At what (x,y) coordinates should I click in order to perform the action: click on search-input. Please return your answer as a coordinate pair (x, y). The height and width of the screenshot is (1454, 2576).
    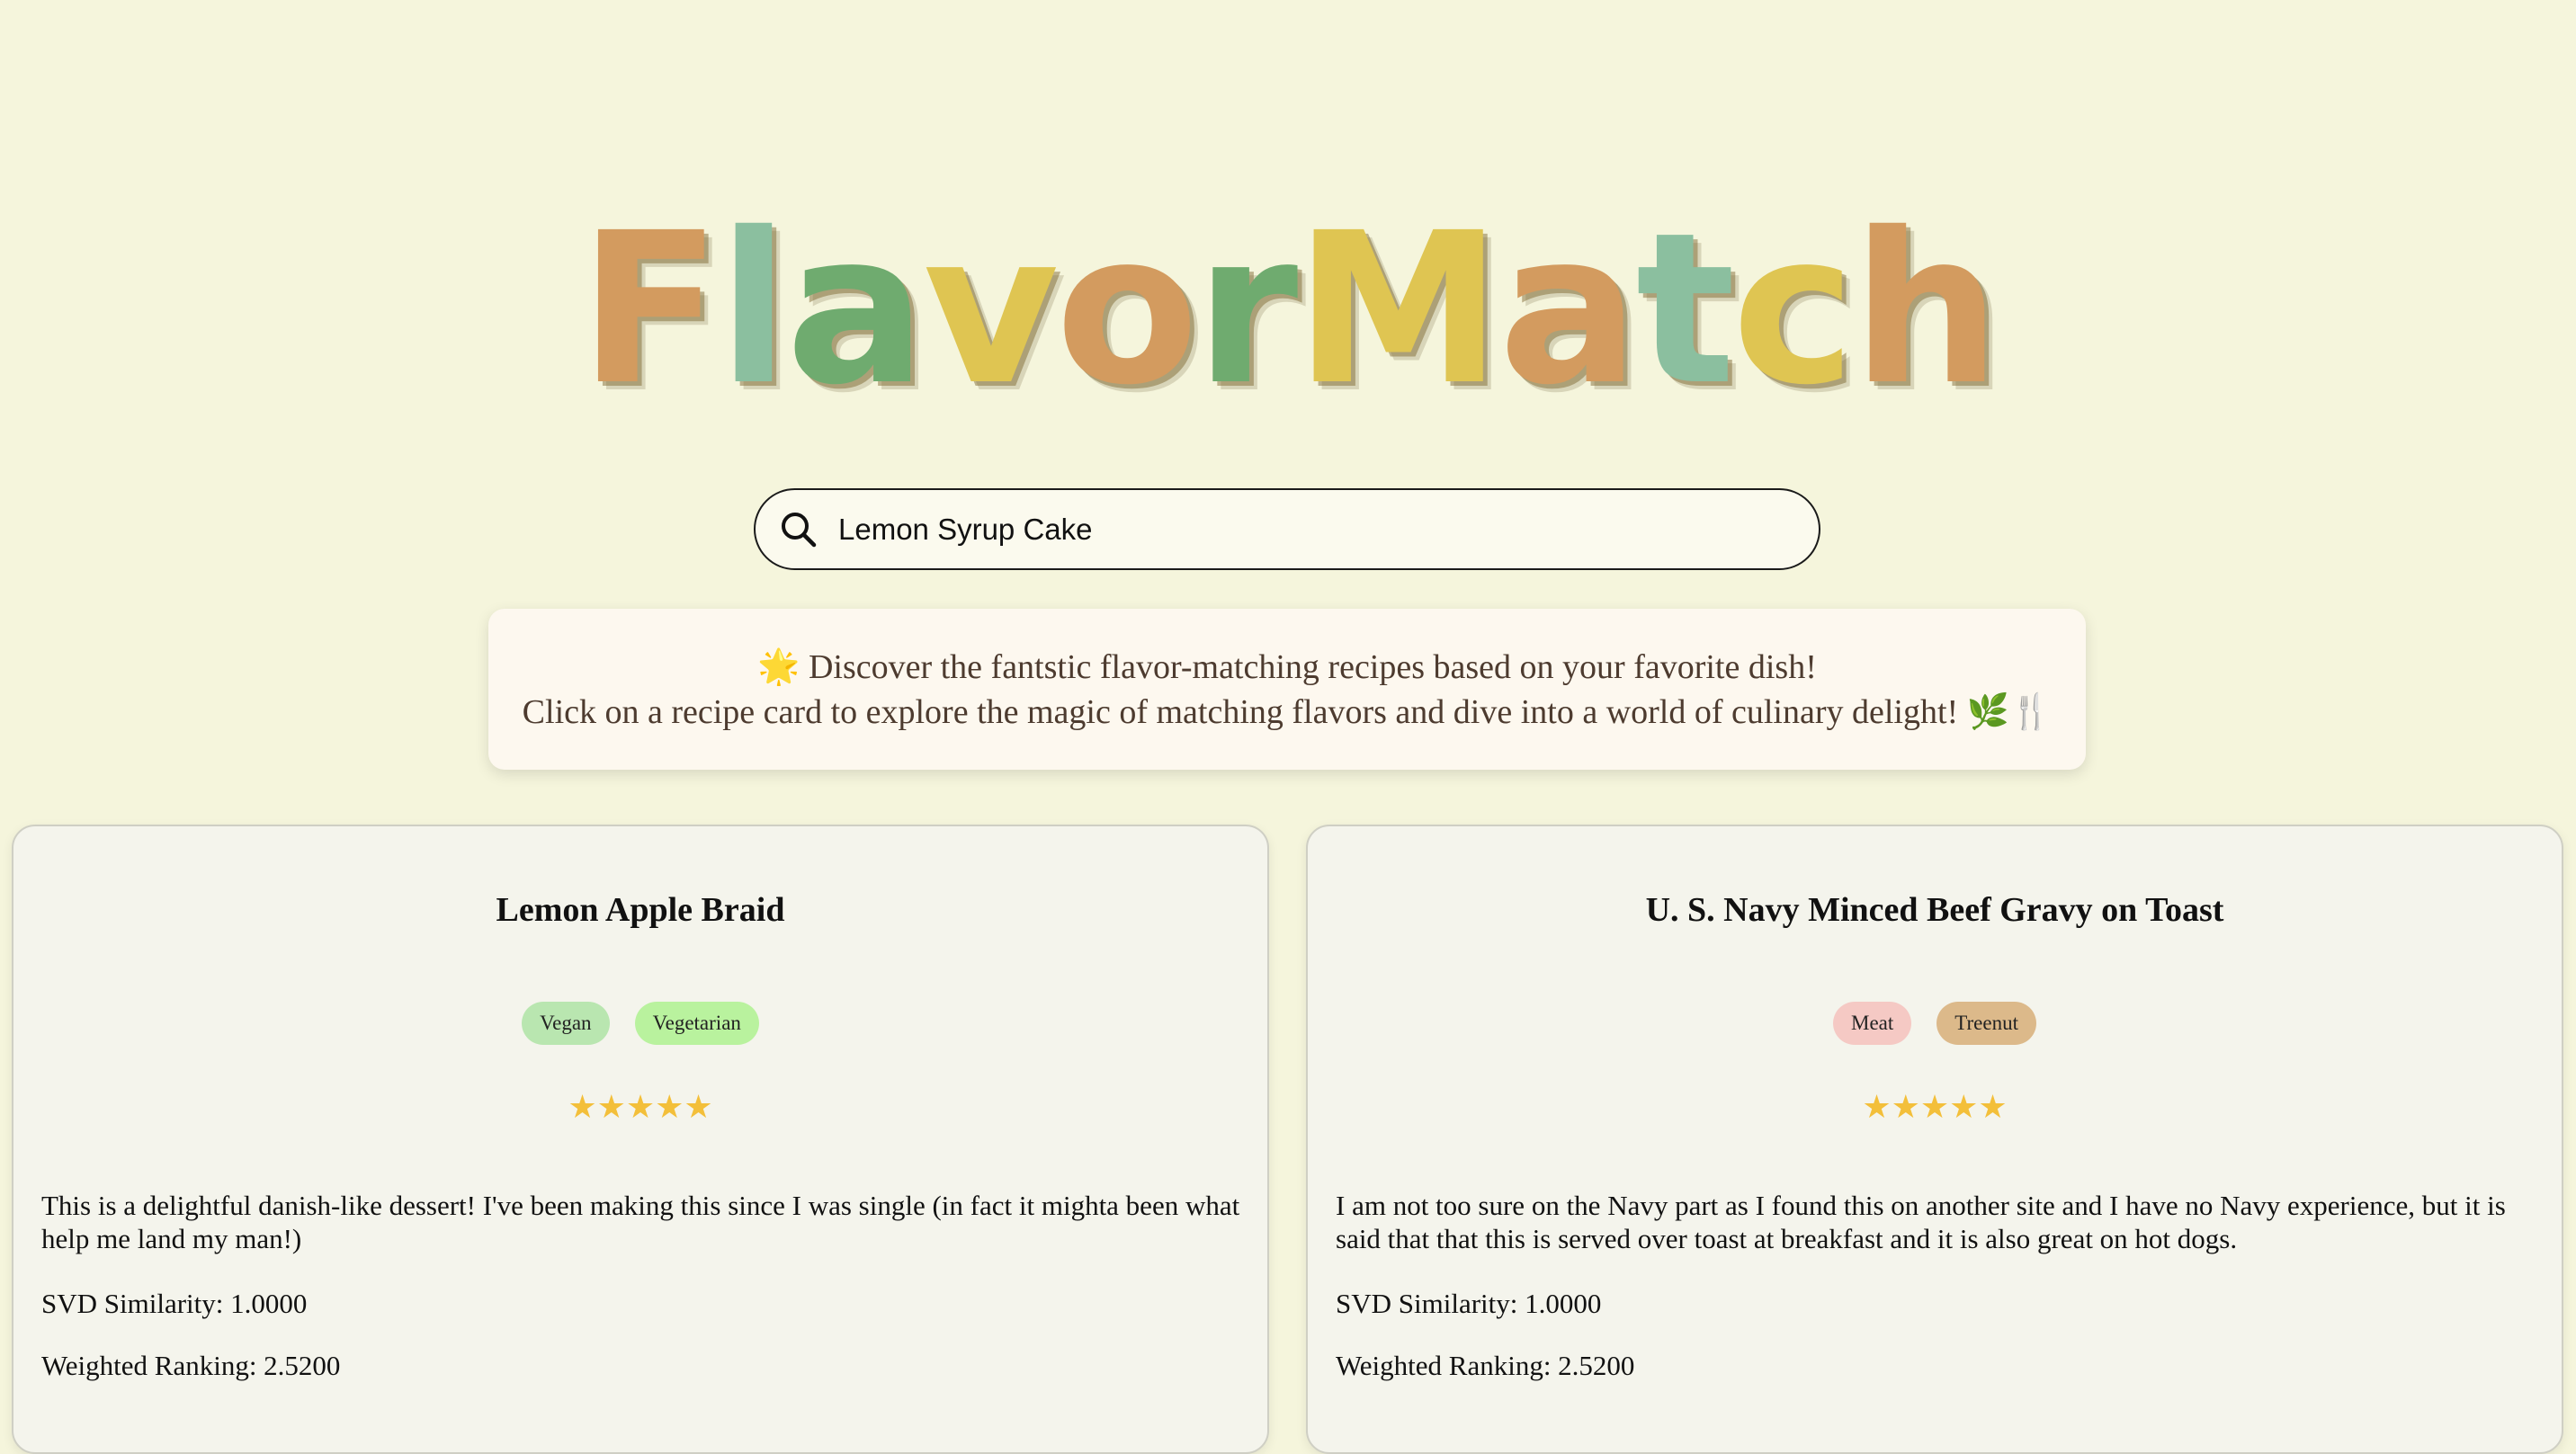
    Looking at the image, I should click on (1310, 530).